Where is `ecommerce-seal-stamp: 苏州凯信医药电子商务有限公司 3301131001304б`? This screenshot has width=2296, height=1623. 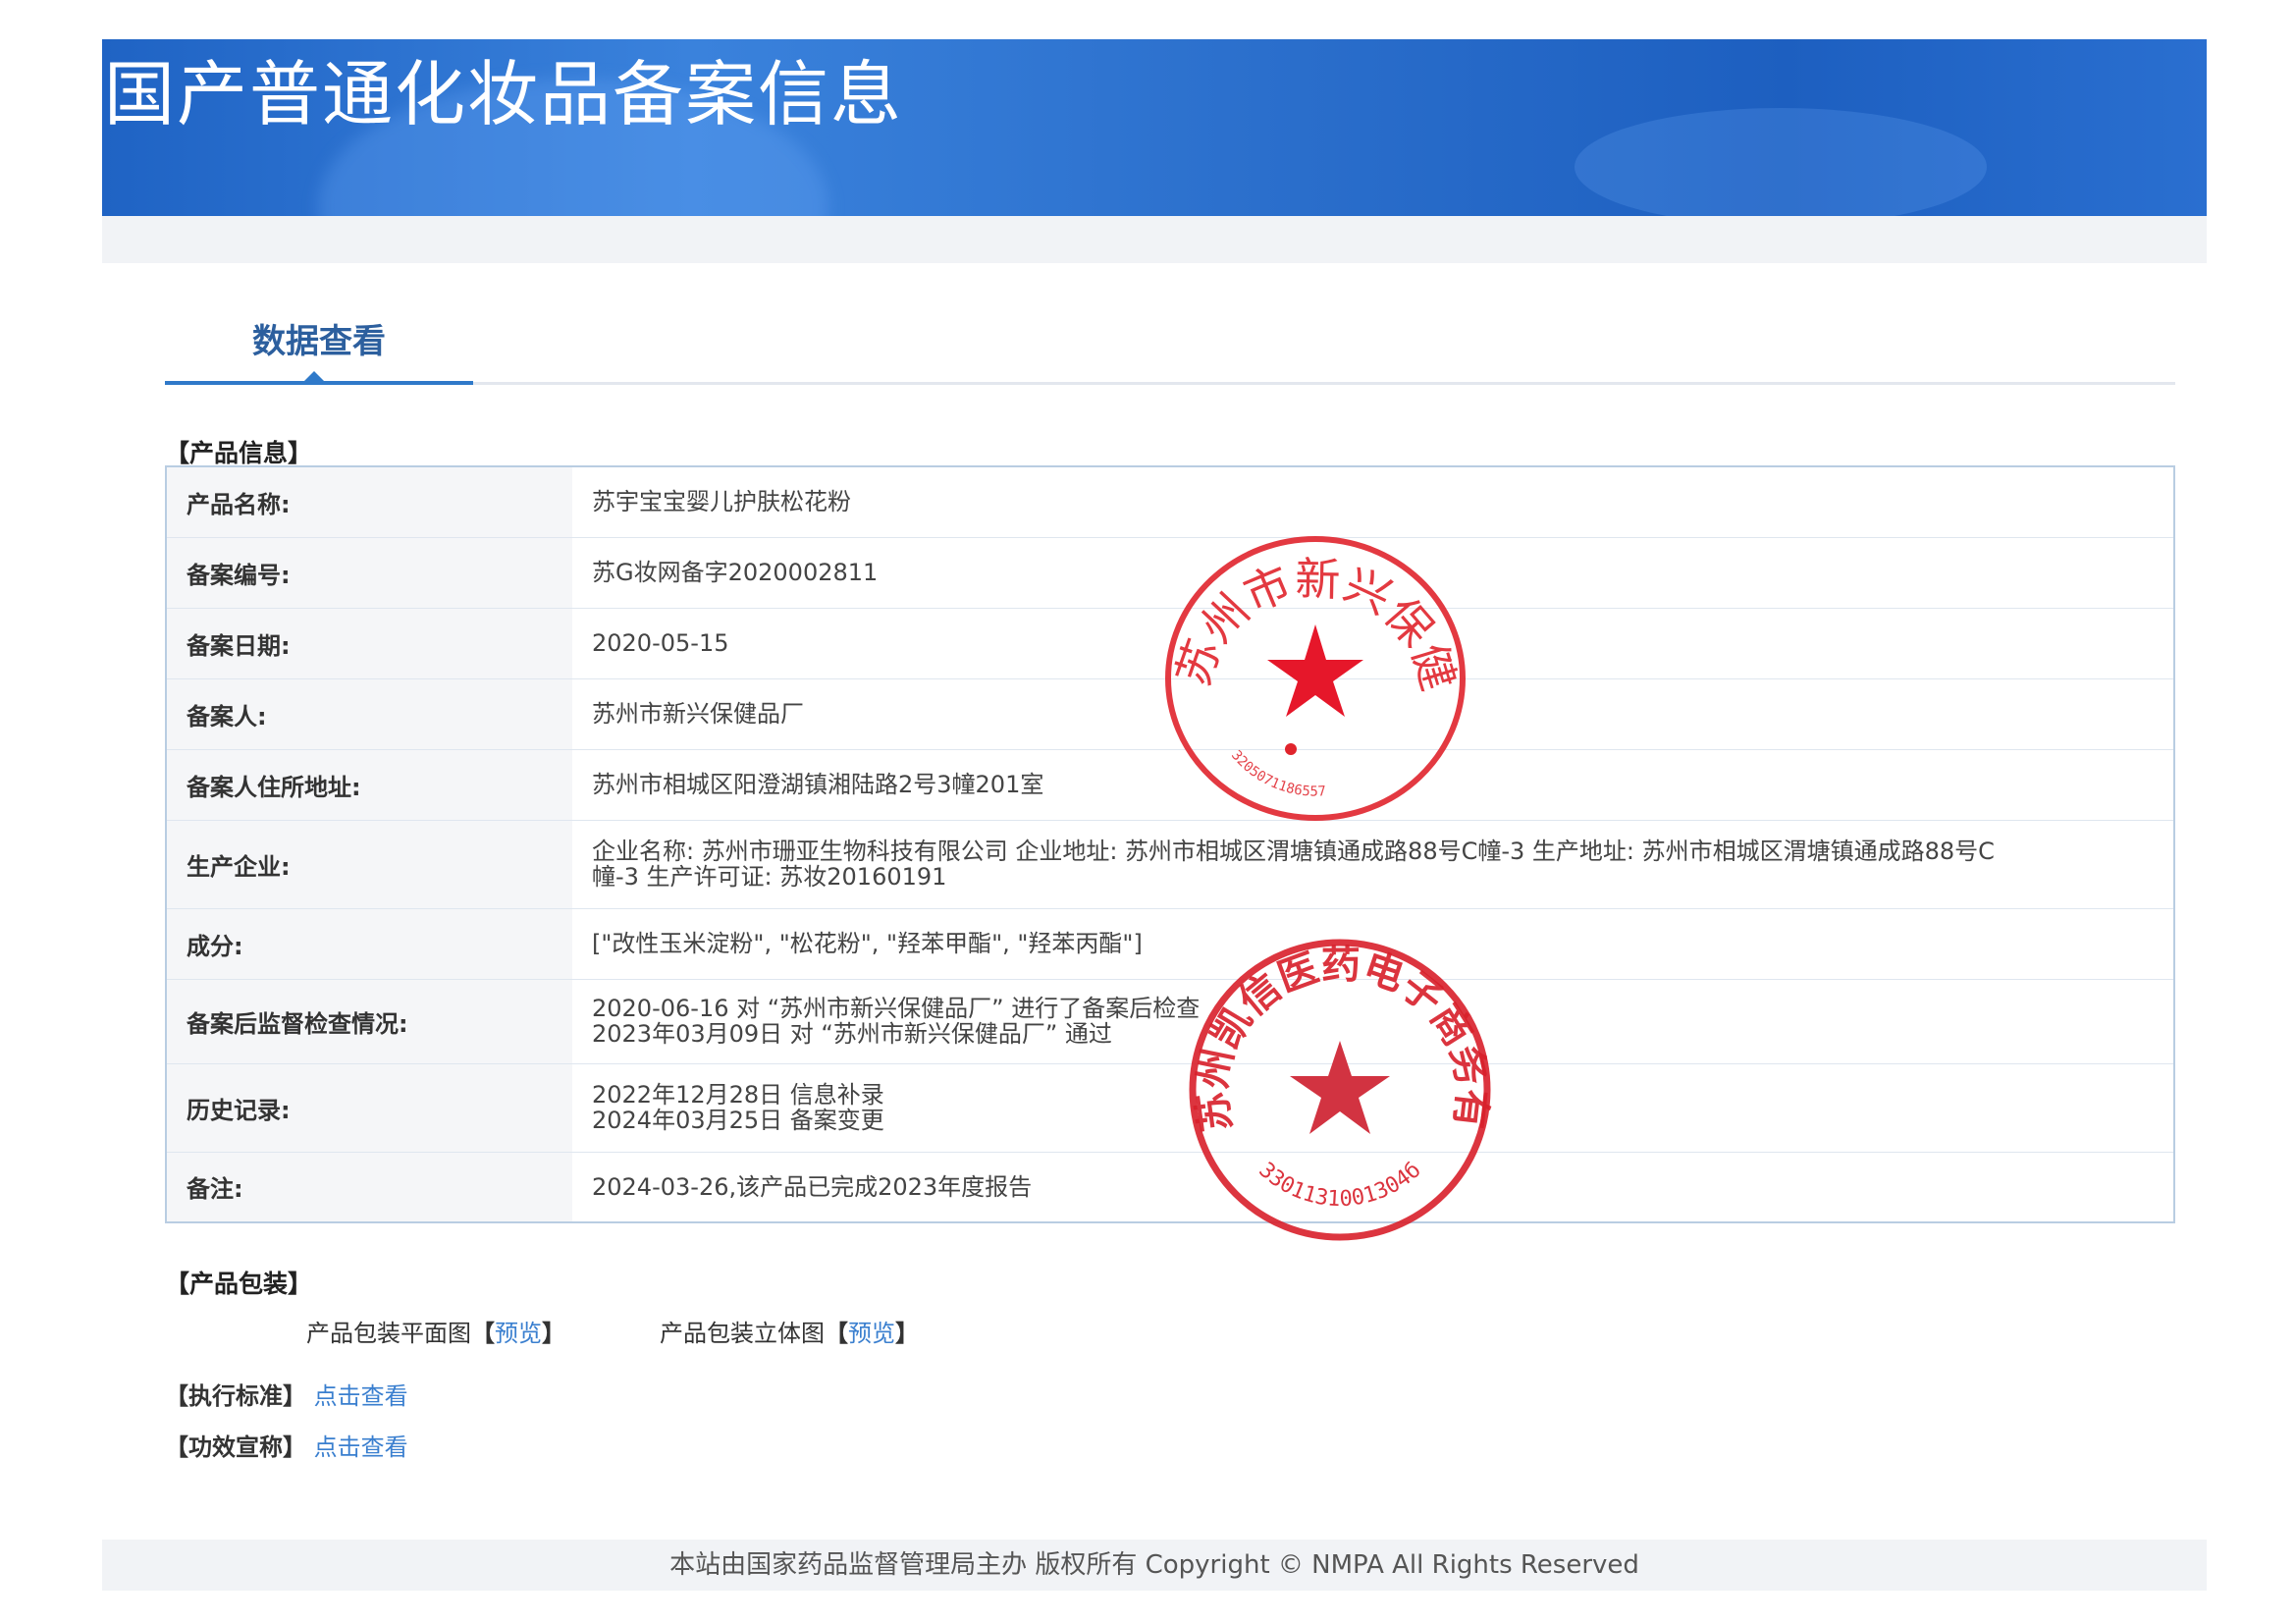 ecommerce-seal-stamp: 苏州凯信医药电子商务有限公司 3301131001304б is located at coordinates (1337, 1082).